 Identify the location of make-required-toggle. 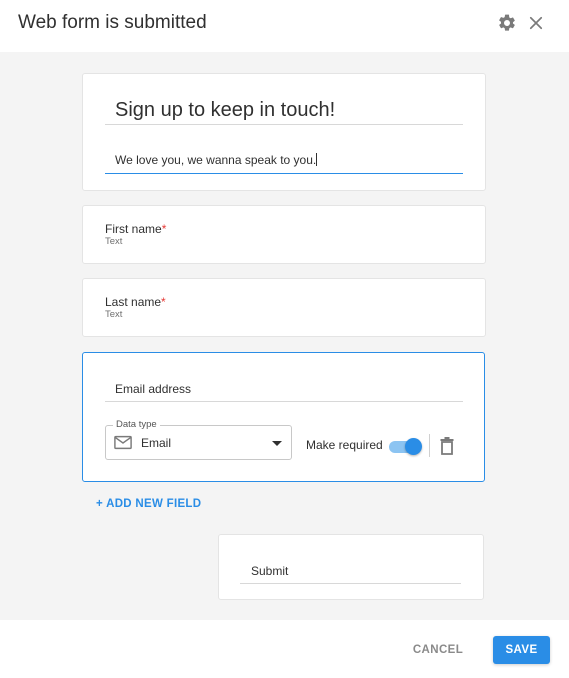
(405, 446).